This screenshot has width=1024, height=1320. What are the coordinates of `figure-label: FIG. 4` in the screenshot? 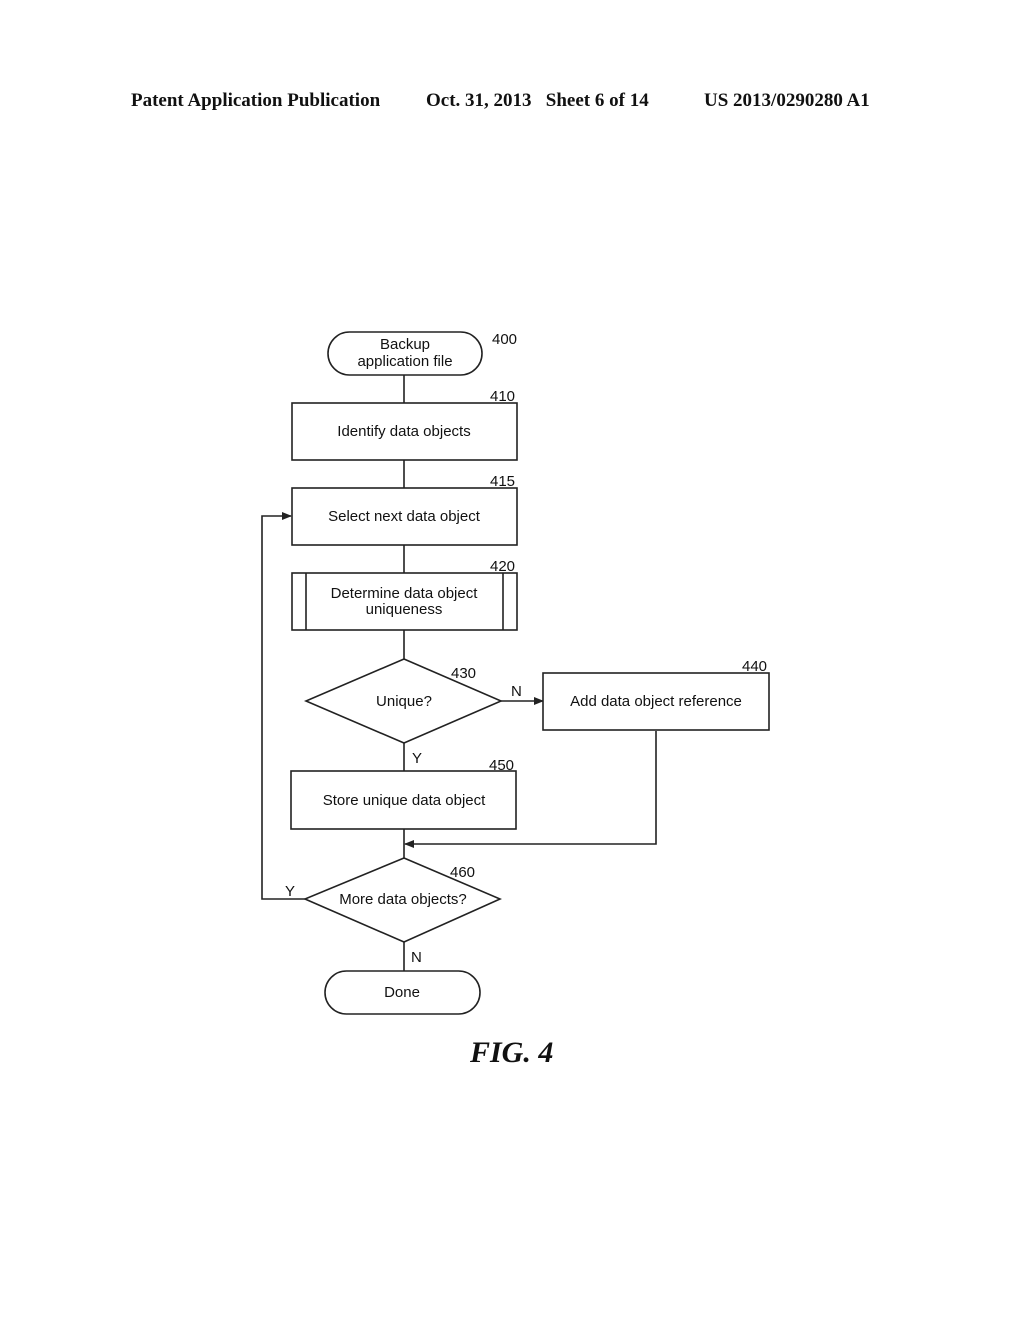 It's located at (512, 1052).